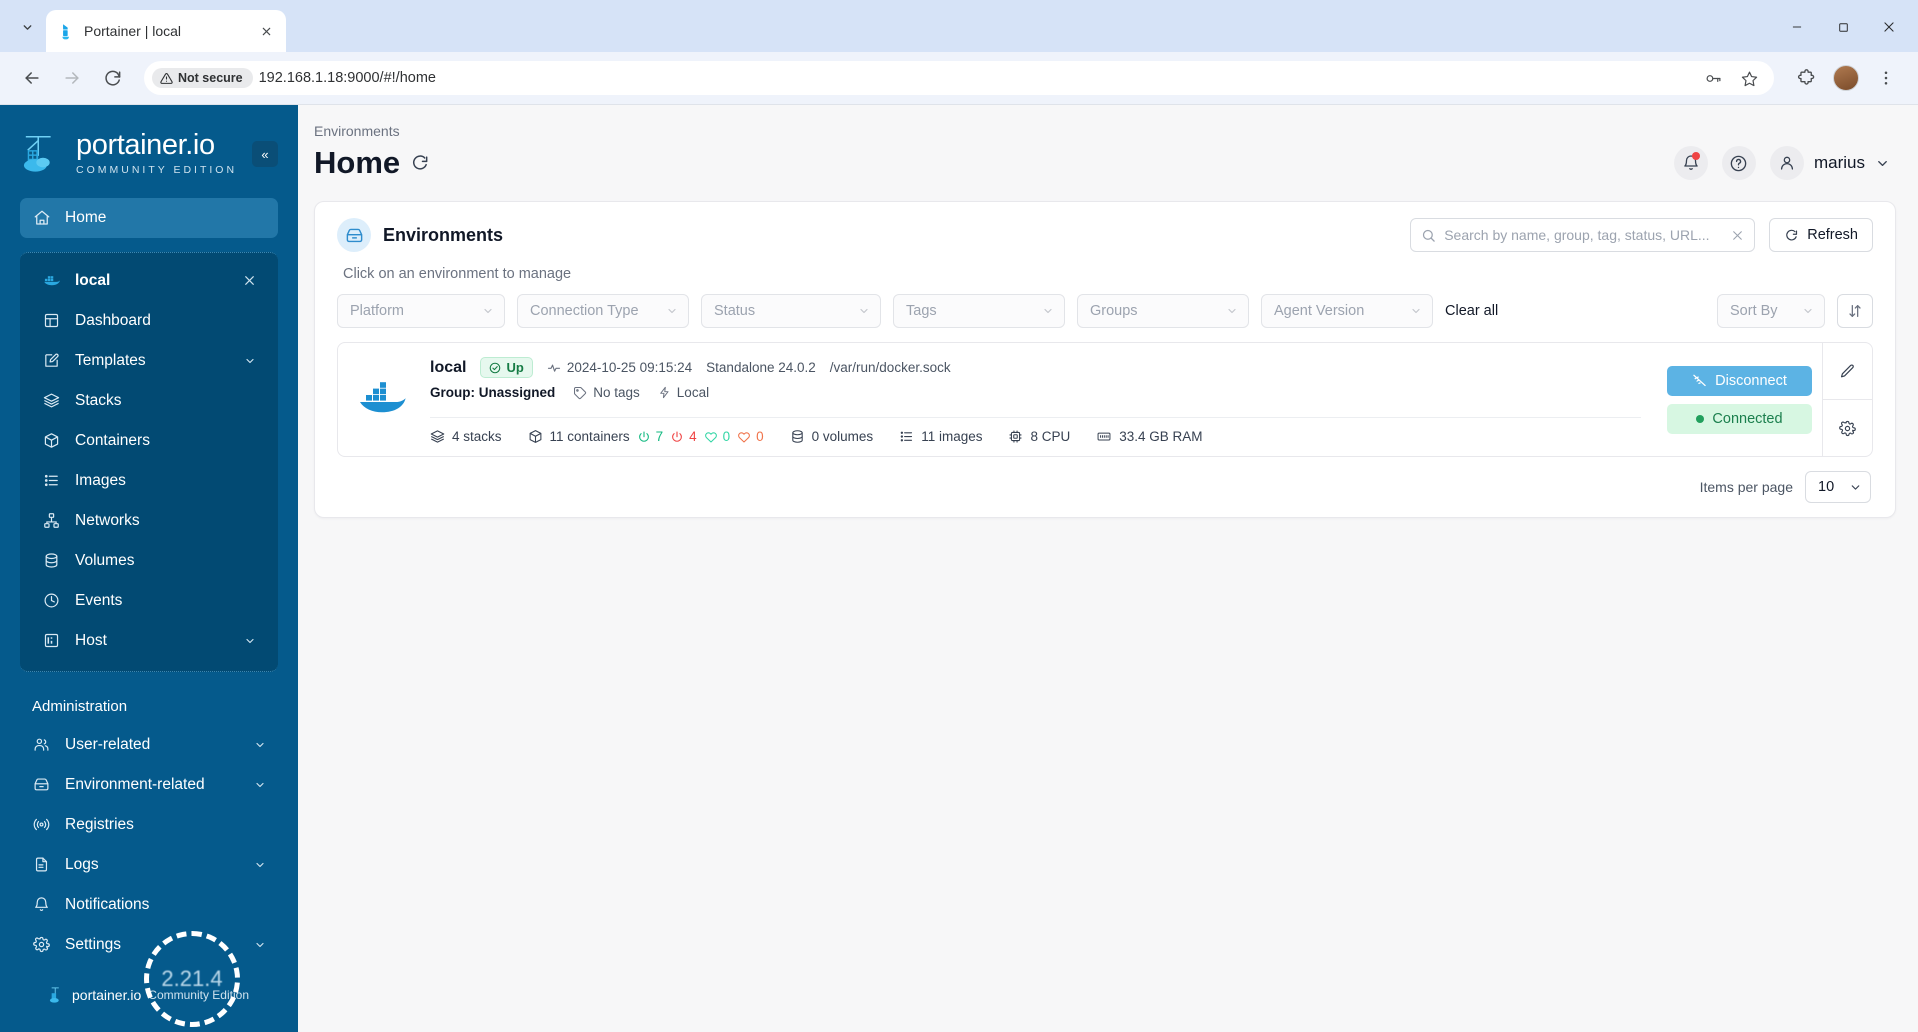 The image size is (1918, 1032). Describe the element at coordinates (1771, 311) in the screenshot. I see `sort-by-select: Sort By` at that location.